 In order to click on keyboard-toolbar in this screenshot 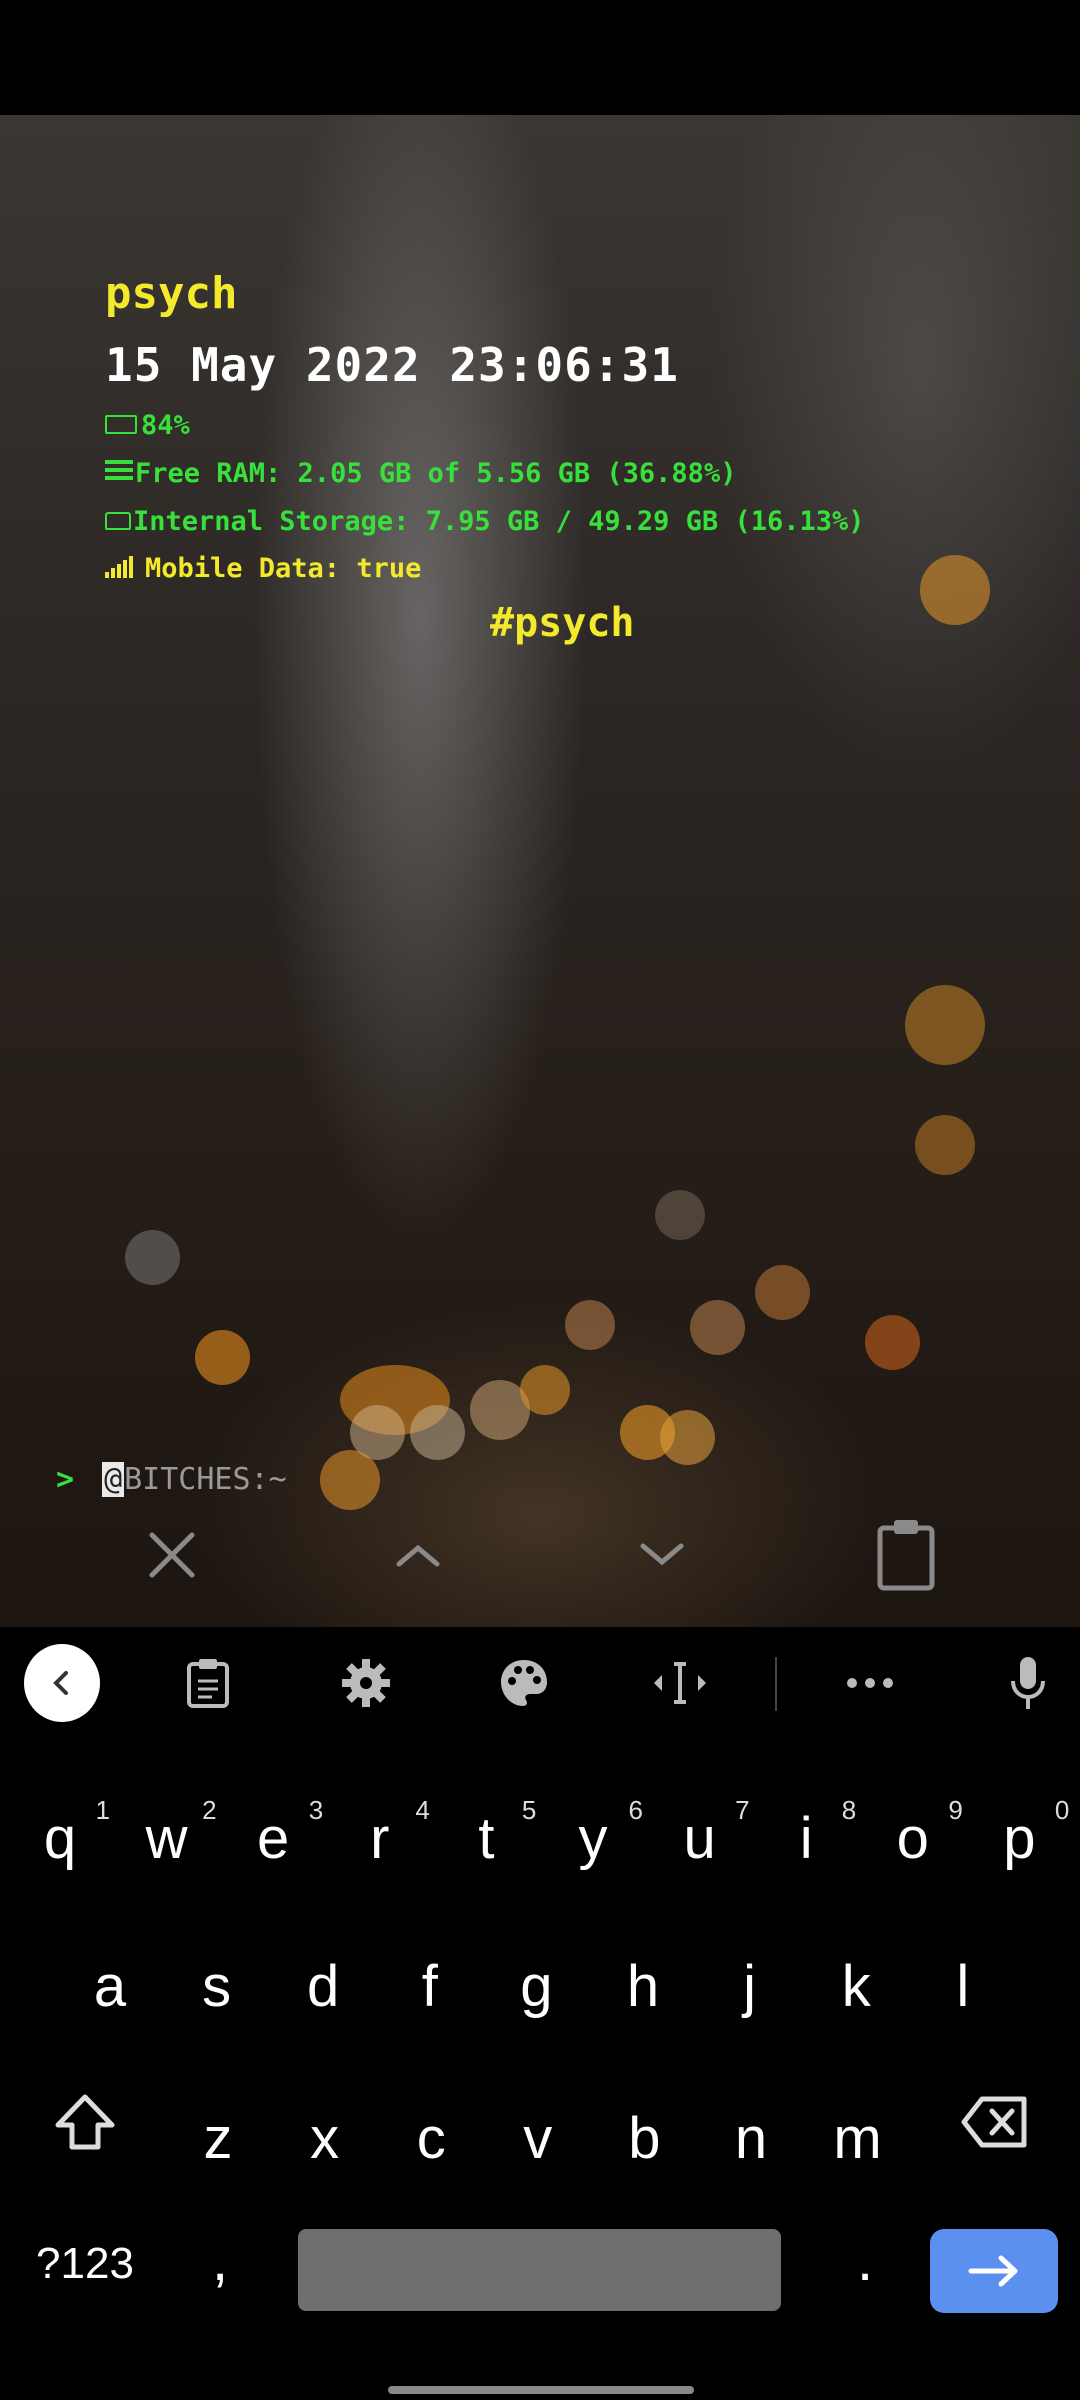, I will do `click(540, 1683)`.